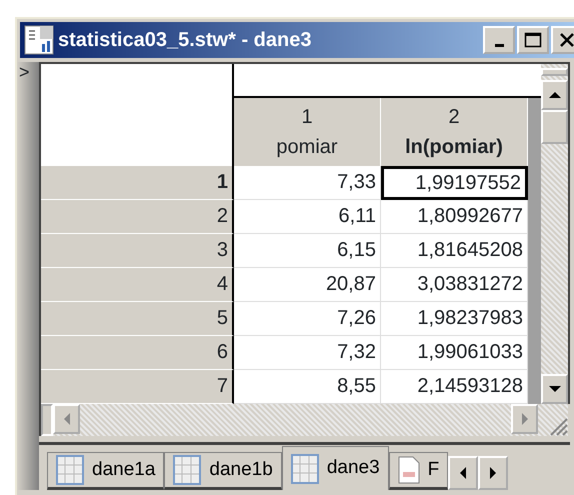 The image size is (574, 495). Describe the element at coordinates (307, 183) in the screenshot. I see `table-cell: 7,33` at that location.